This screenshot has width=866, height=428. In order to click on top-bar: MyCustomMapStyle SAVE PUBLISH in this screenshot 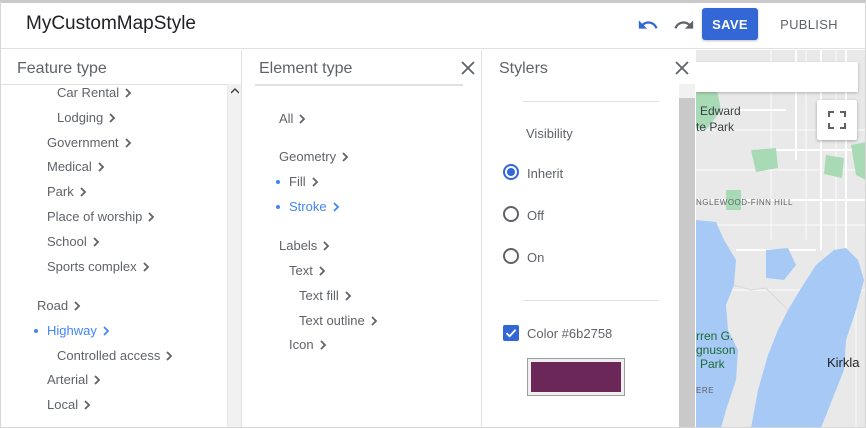, I will do `click(433, 26)`.